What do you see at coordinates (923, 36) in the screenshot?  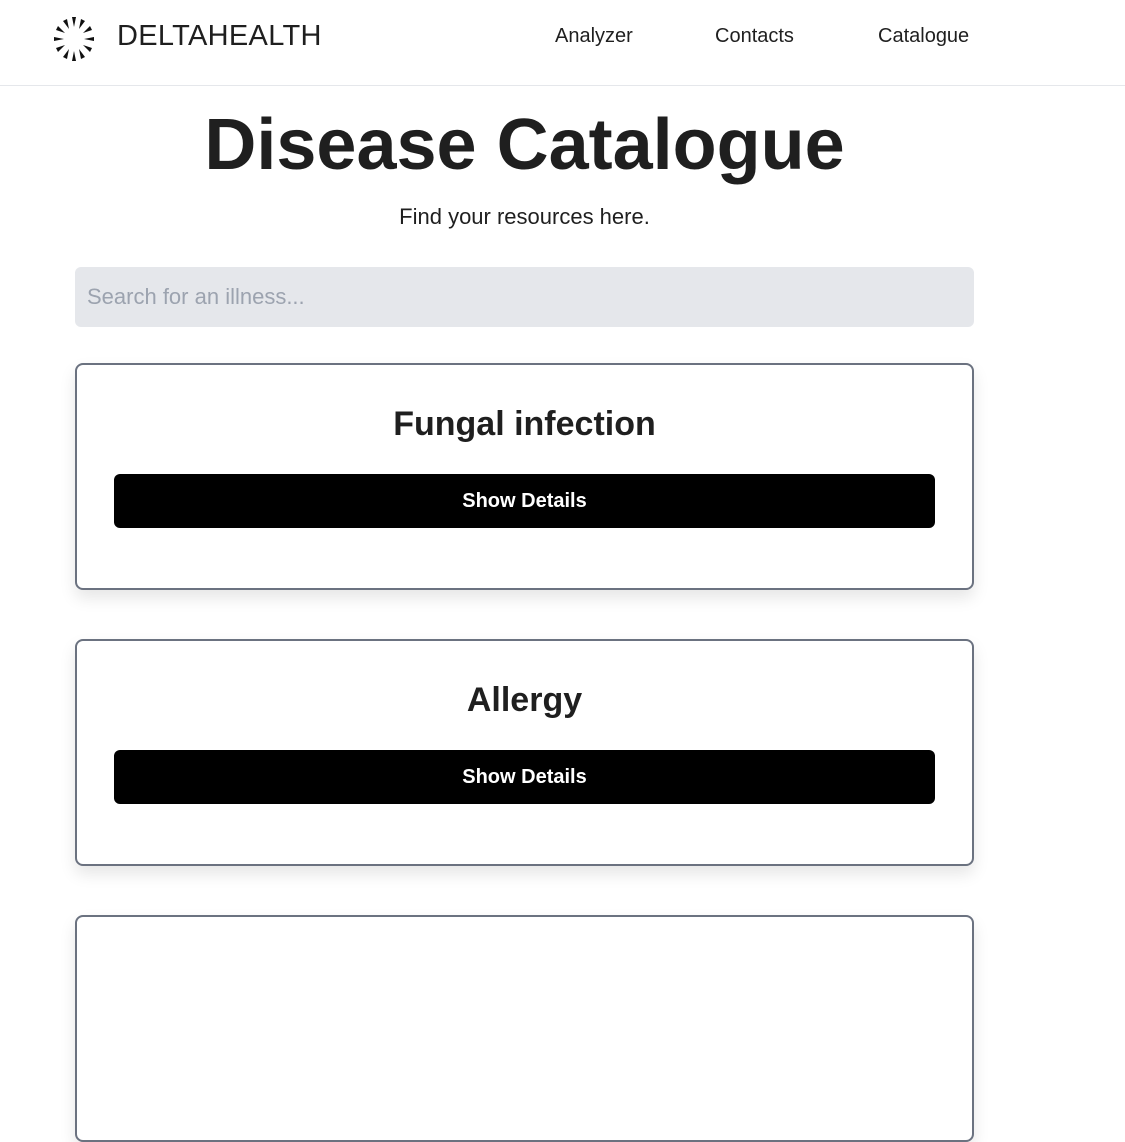 I see `nav-link-catalogue: Catalogue` at bounding box center [923, 36].